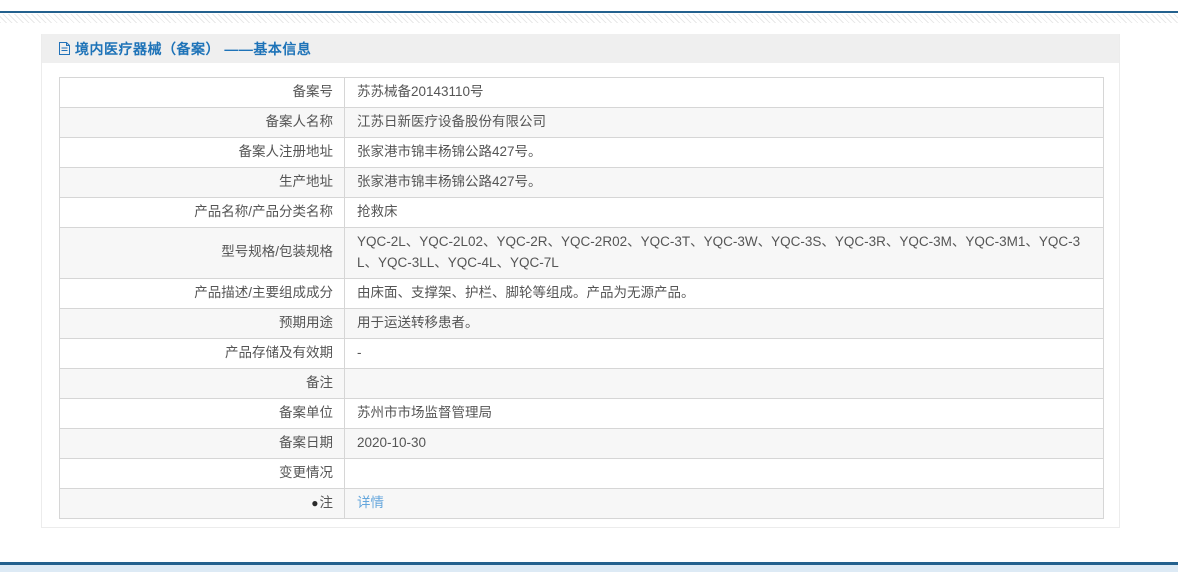 The width and height of the screenshot is (1178, 572). Describe the element at coordinates (202, 182) in the screenshot. I see `row-label: 生产地址` at that location.